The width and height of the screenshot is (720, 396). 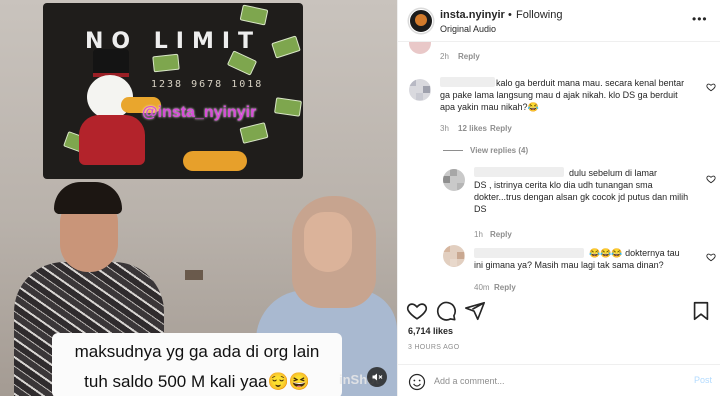 I want to click on poster-card-number: 1238 9678 1018, so click(x=207, y=84).